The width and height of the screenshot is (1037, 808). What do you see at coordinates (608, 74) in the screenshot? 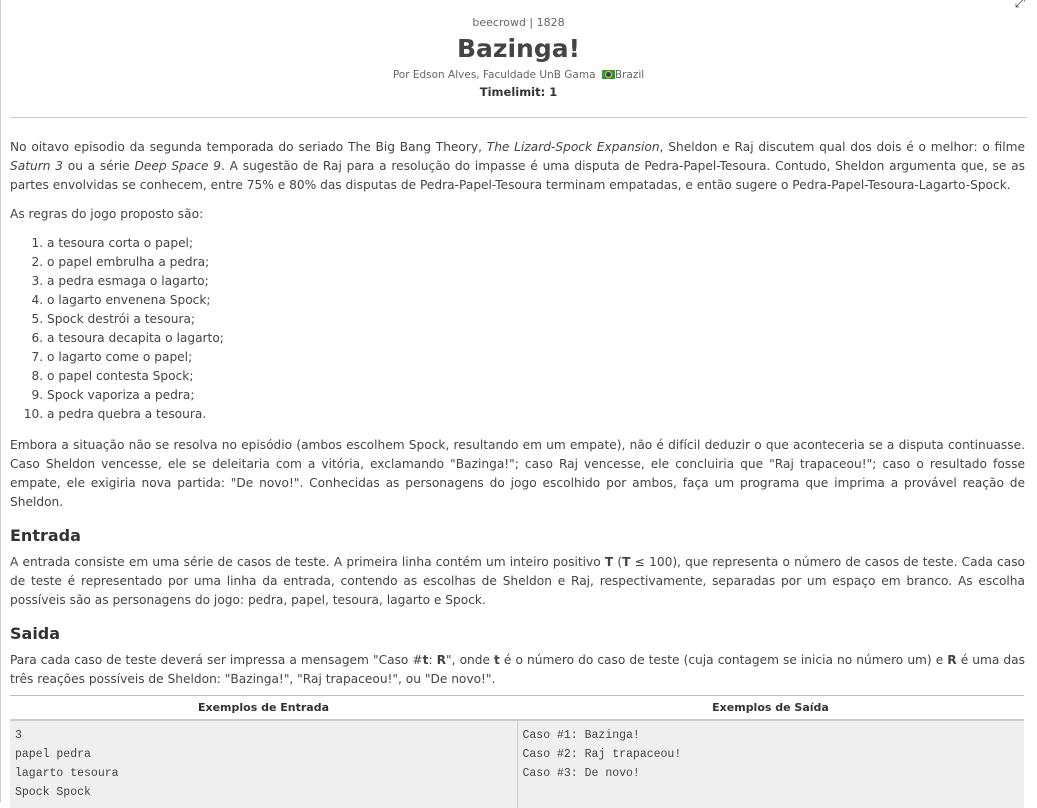
I see `brazil-flag-icon` at bounding box center [608, 74].